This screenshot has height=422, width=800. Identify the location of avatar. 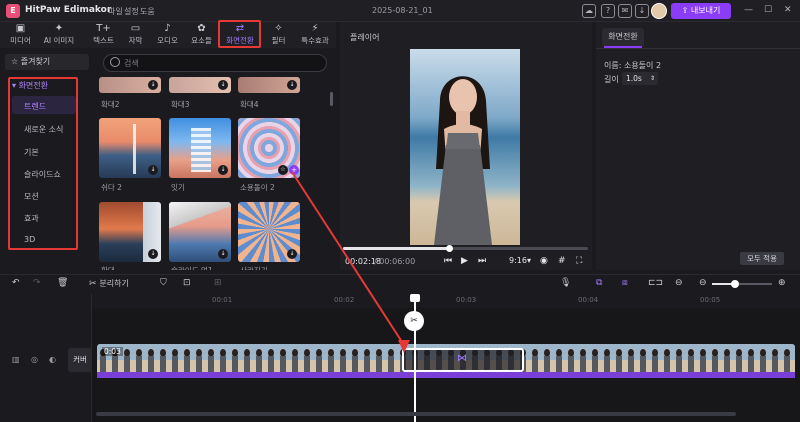
(659, 11).